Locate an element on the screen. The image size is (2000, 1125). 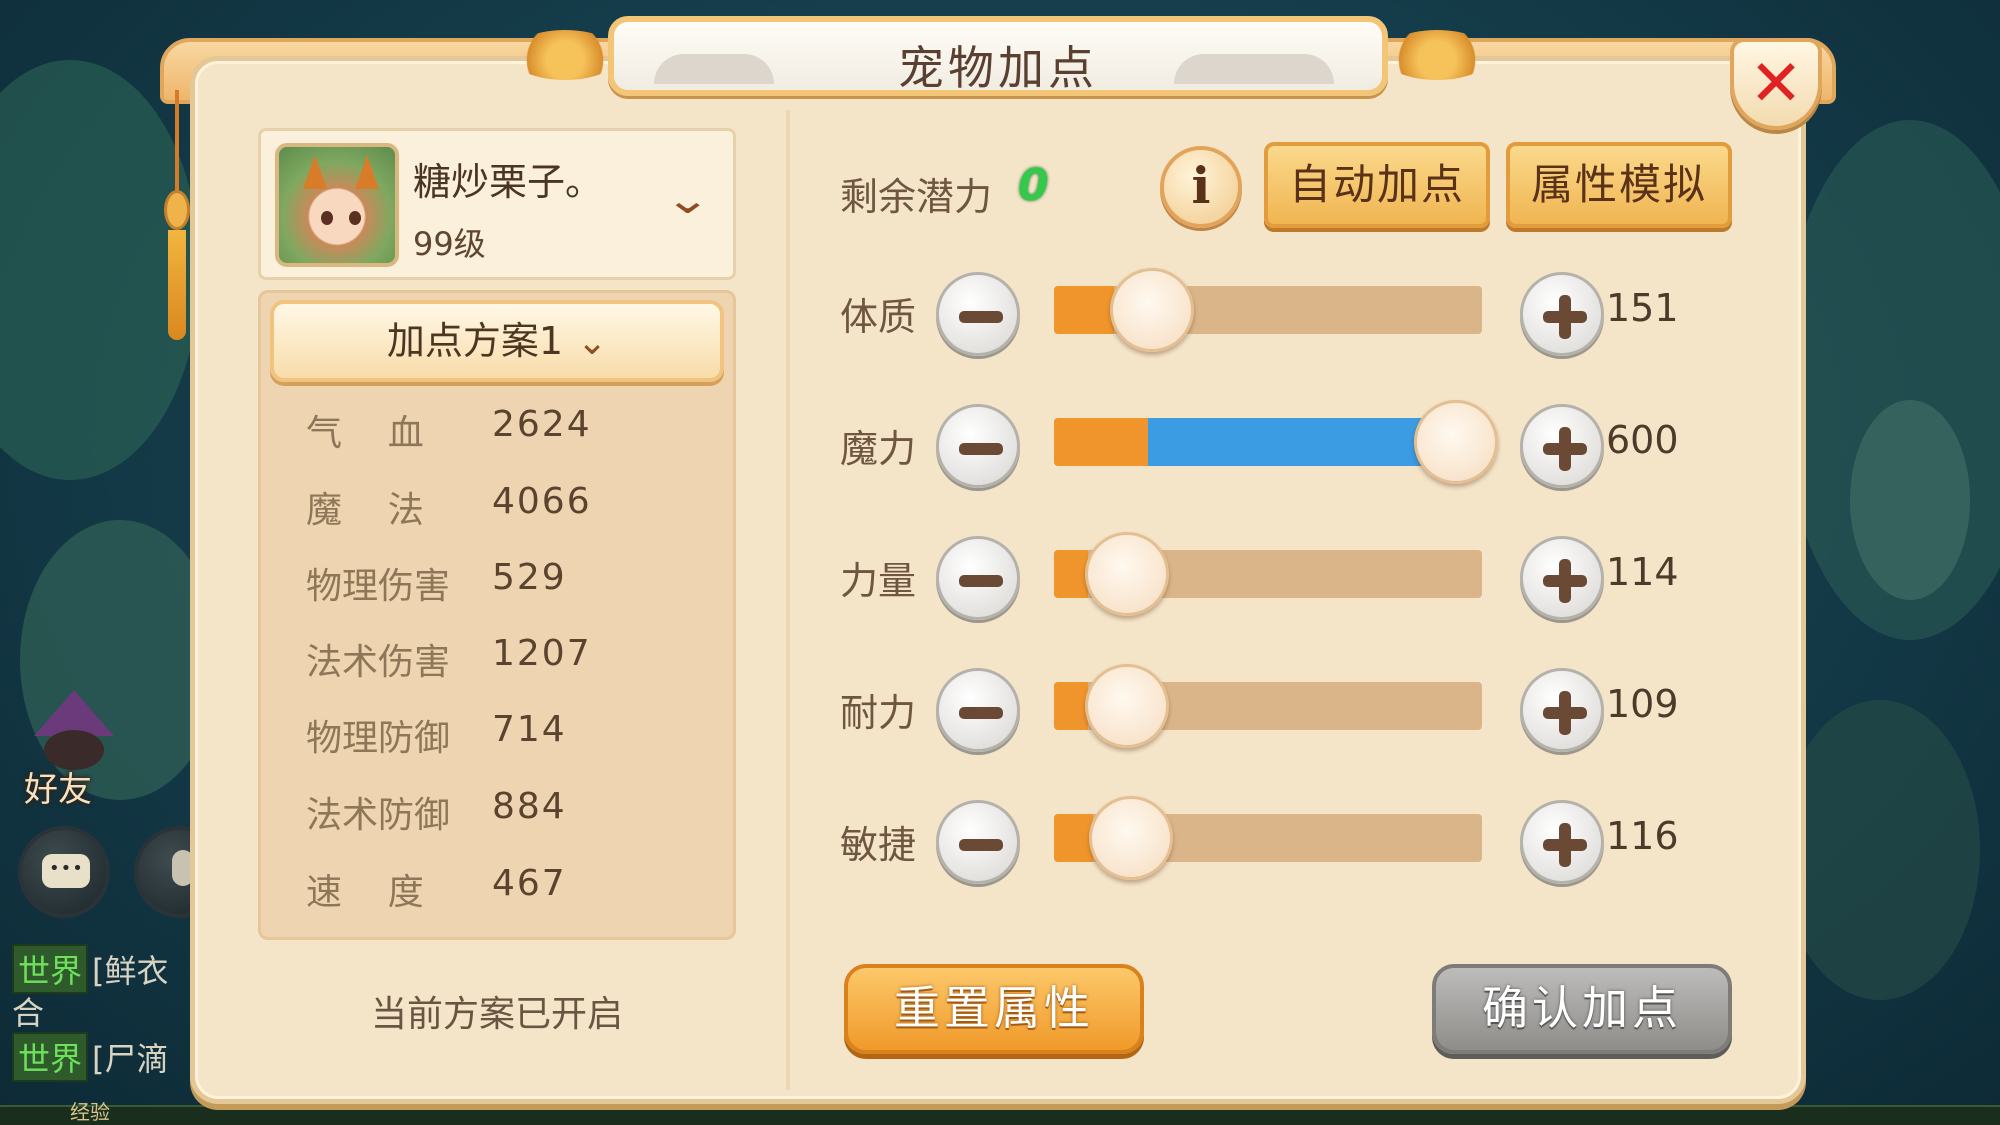
stat-label: 速 度 is located at coordinates (365, 892).